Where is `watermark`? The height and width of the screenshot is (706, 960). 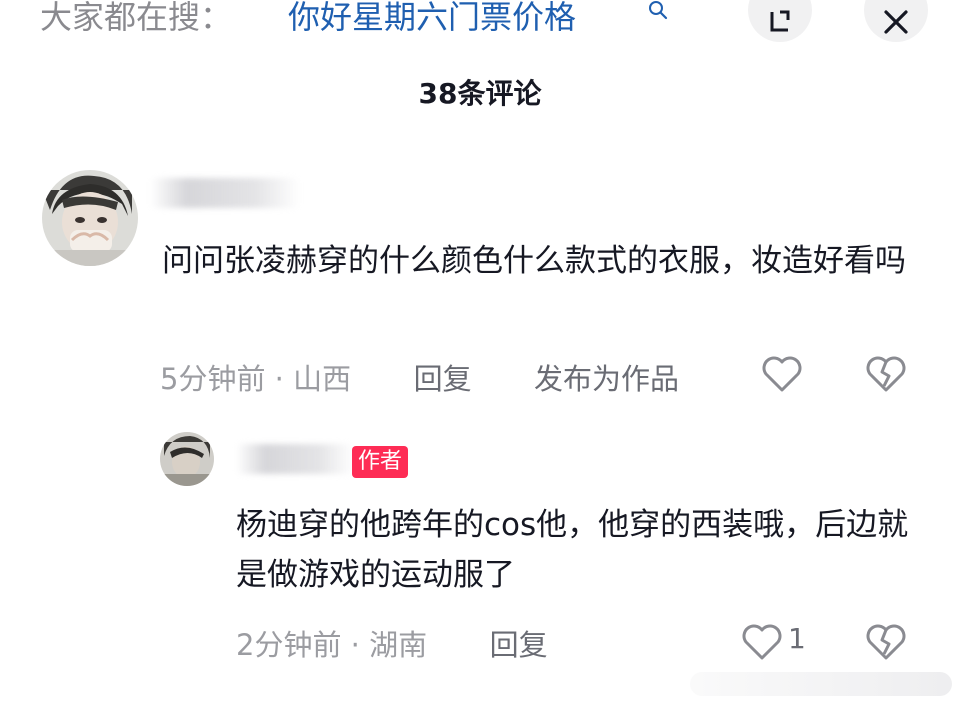 watermark is located at coordinates (821, 684).